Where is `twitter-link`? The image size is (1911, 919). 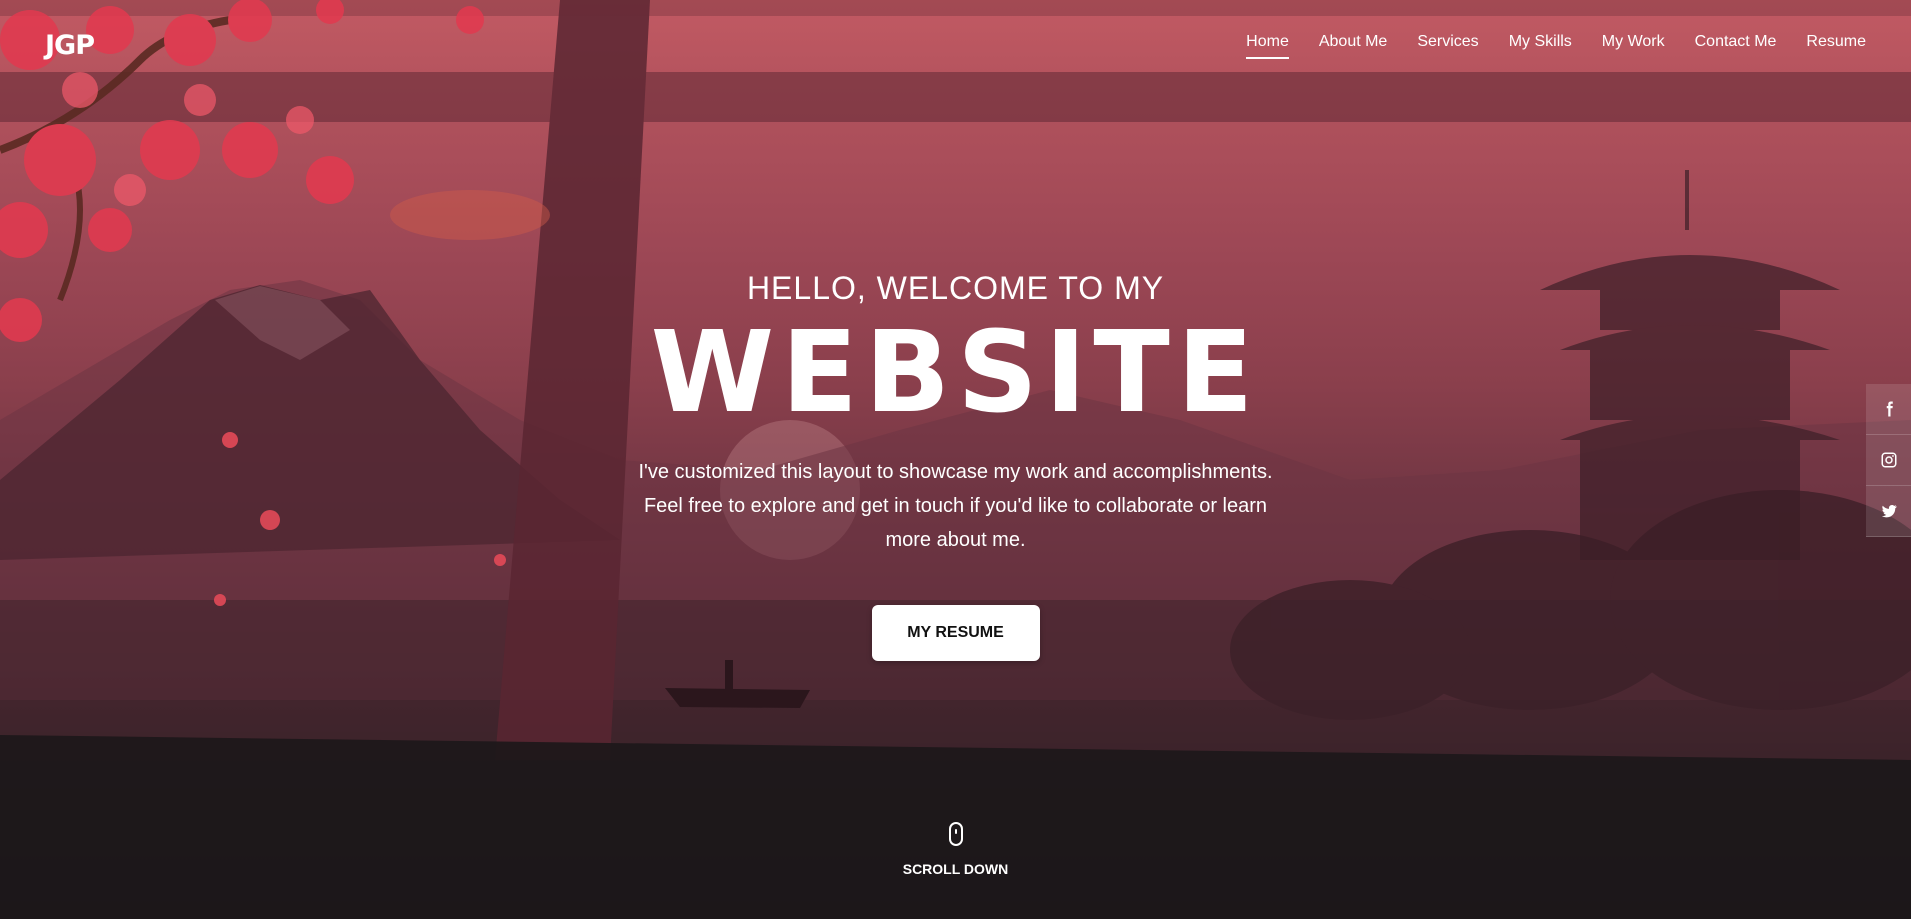
twitter-link is located at coordinates (1888, 511).